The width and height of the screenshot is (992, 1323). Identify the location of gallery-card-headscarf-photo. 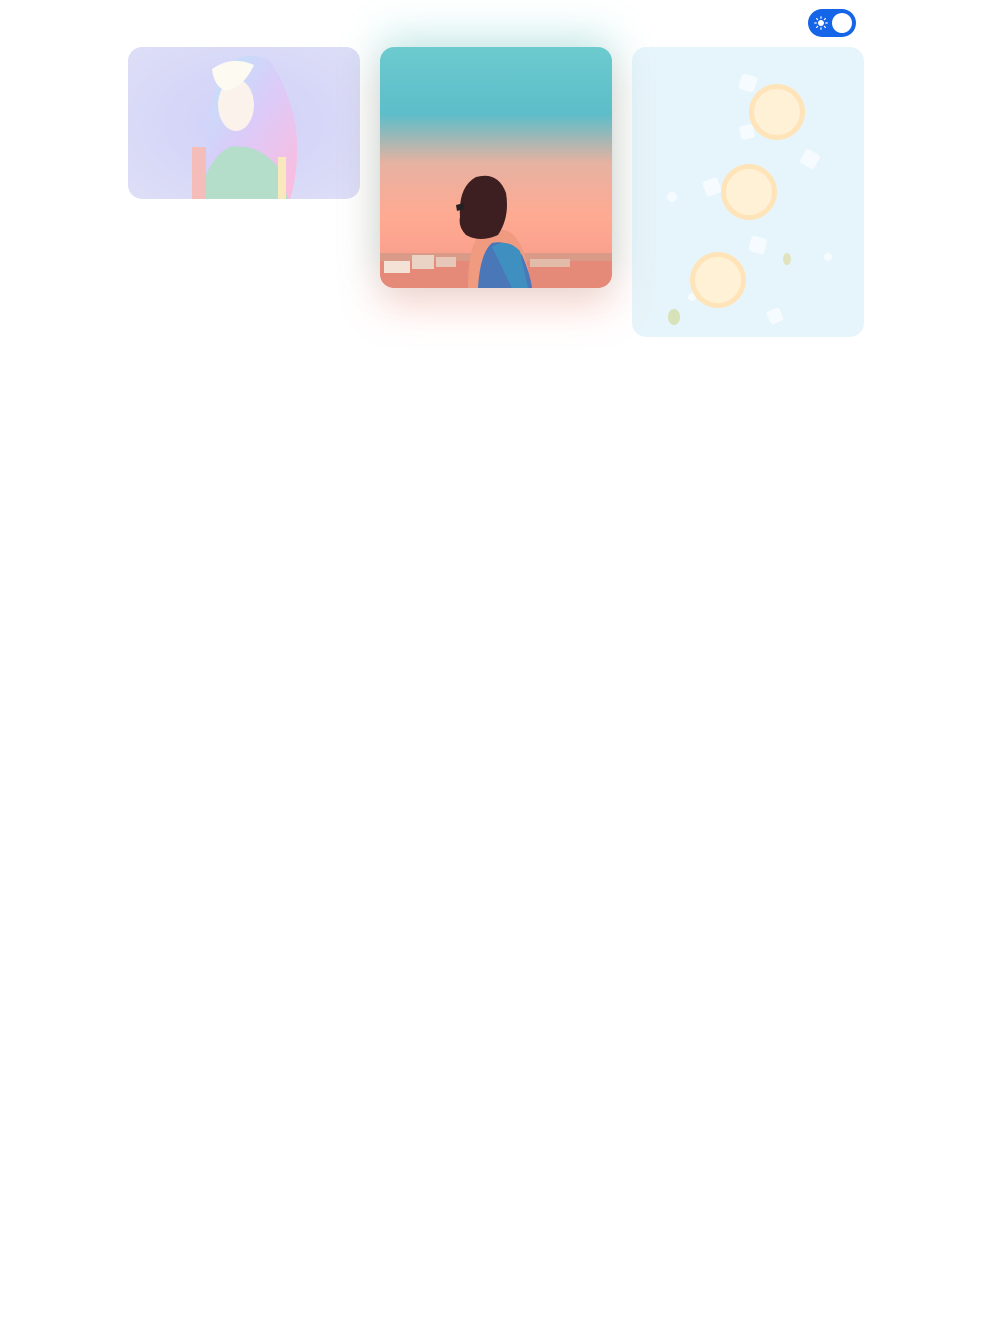
(244, 123).